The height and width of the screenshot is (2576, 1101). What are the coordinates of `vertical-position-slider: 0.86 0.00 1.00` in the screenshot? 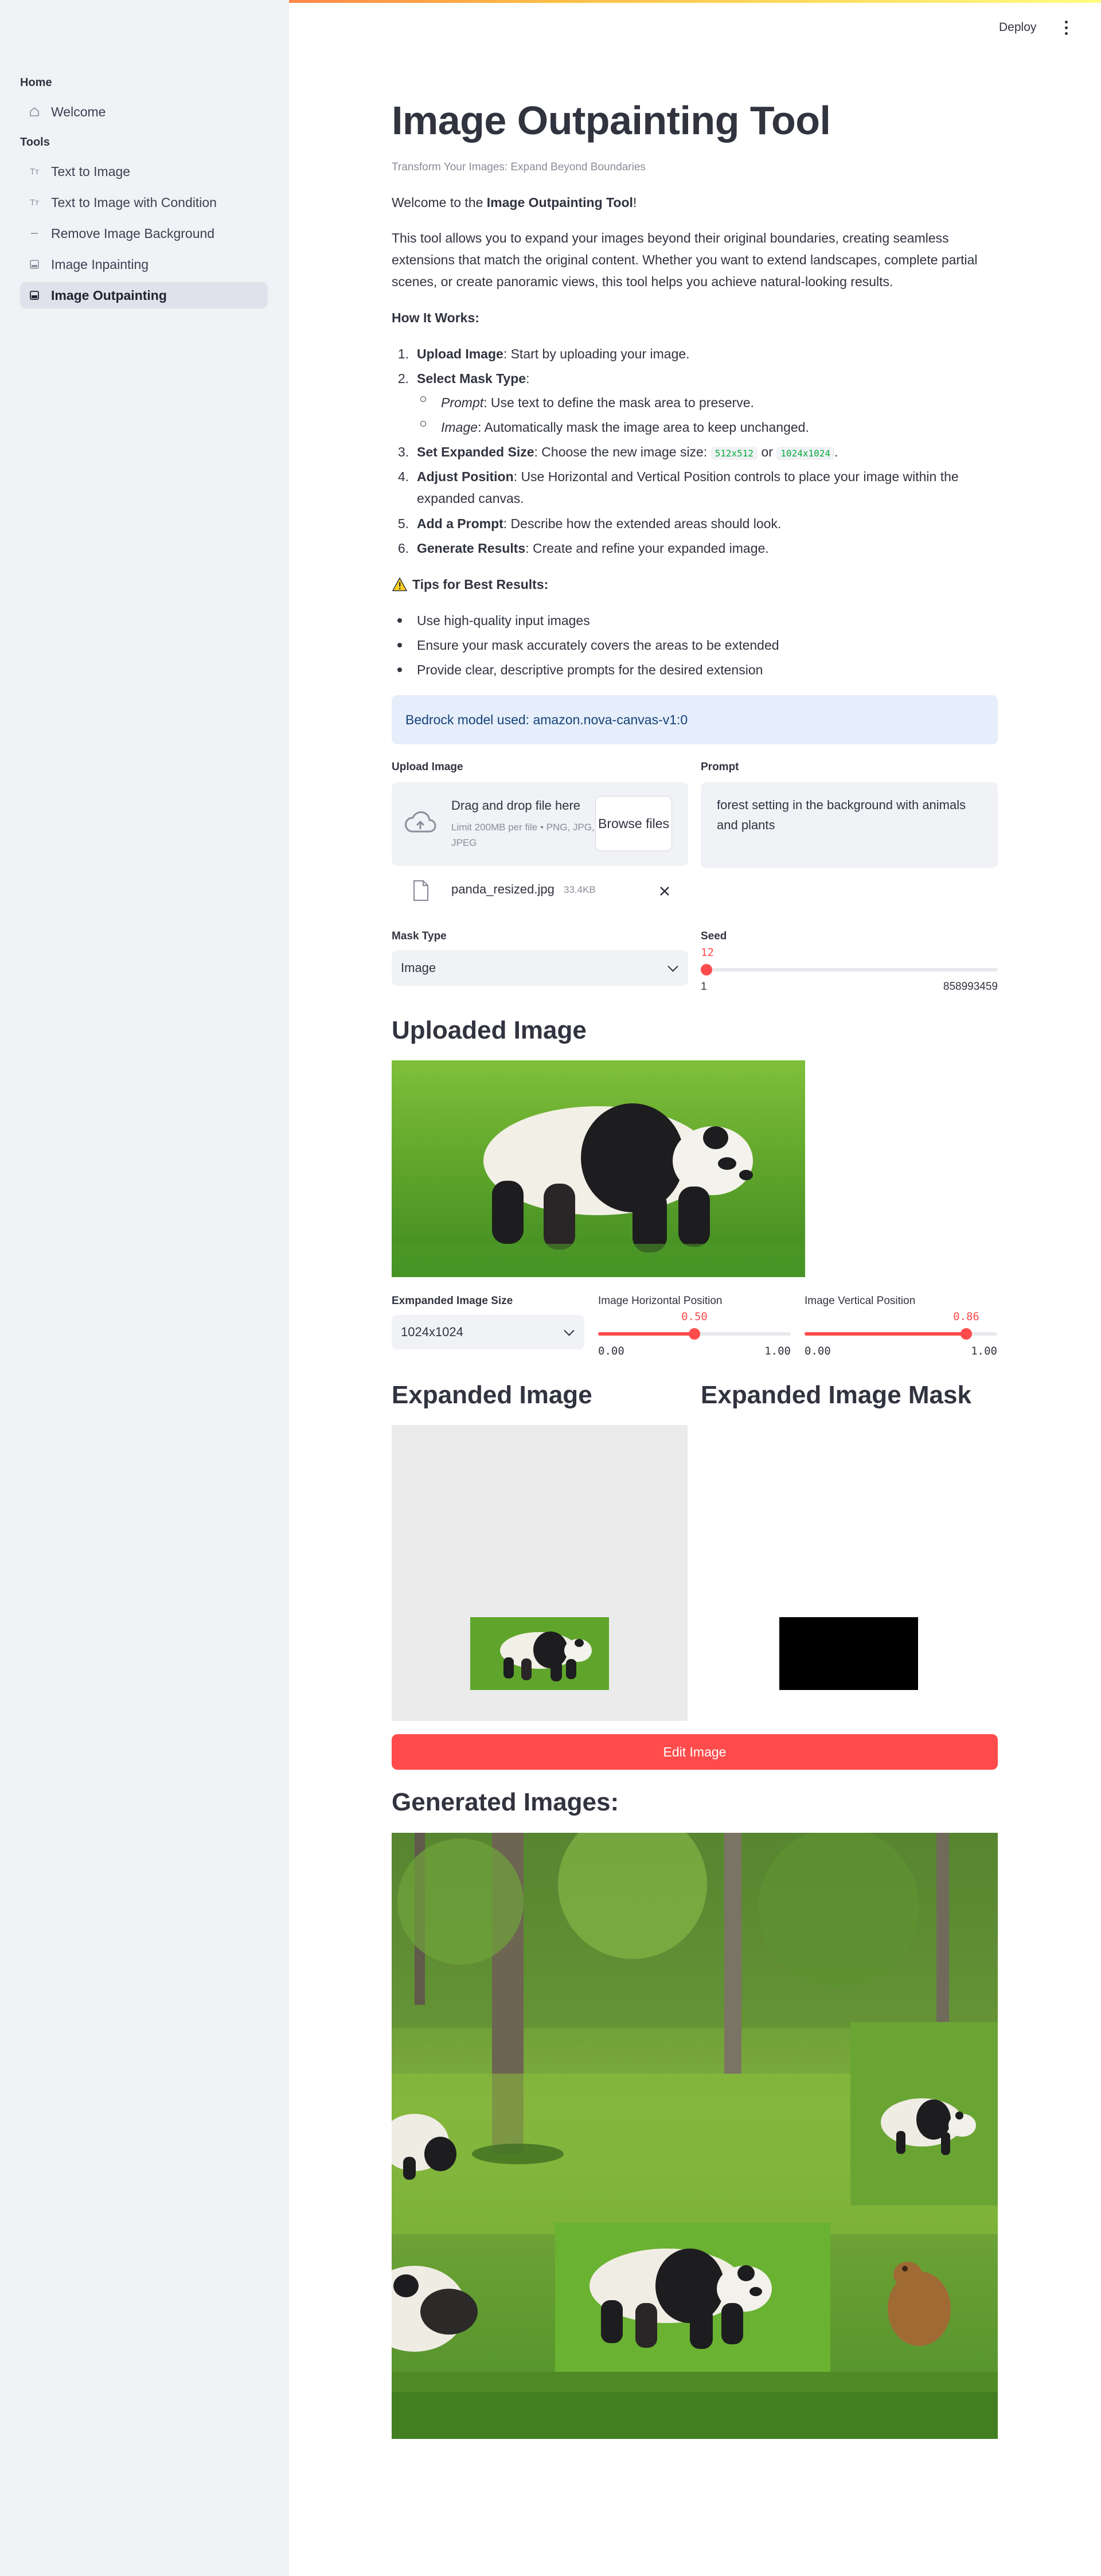 It's located at (901, 1334).